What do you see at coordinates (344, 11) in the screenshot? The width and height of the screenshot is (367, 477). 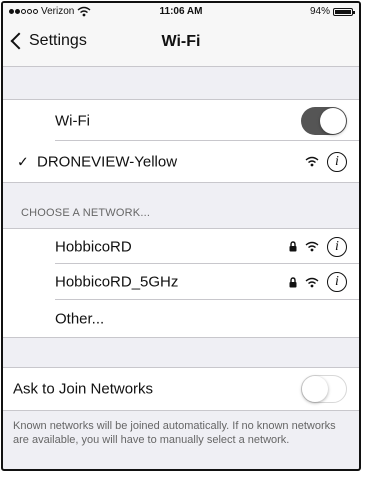 I see `battery-icon` at bounding box center [344, 11].